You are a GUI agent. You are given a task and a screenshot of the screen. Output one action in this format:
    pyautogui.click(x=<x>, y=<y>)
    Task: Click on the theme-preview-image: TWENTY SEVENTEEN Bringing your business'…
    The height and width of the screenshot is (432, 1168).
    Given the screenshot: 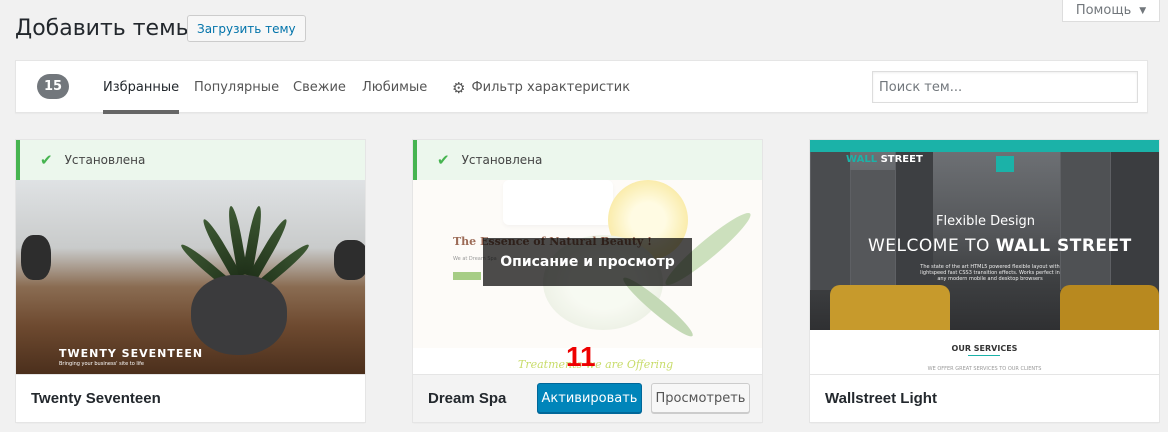 What is the action you would take?
    pyautogui.click(x=190, y=277)
    